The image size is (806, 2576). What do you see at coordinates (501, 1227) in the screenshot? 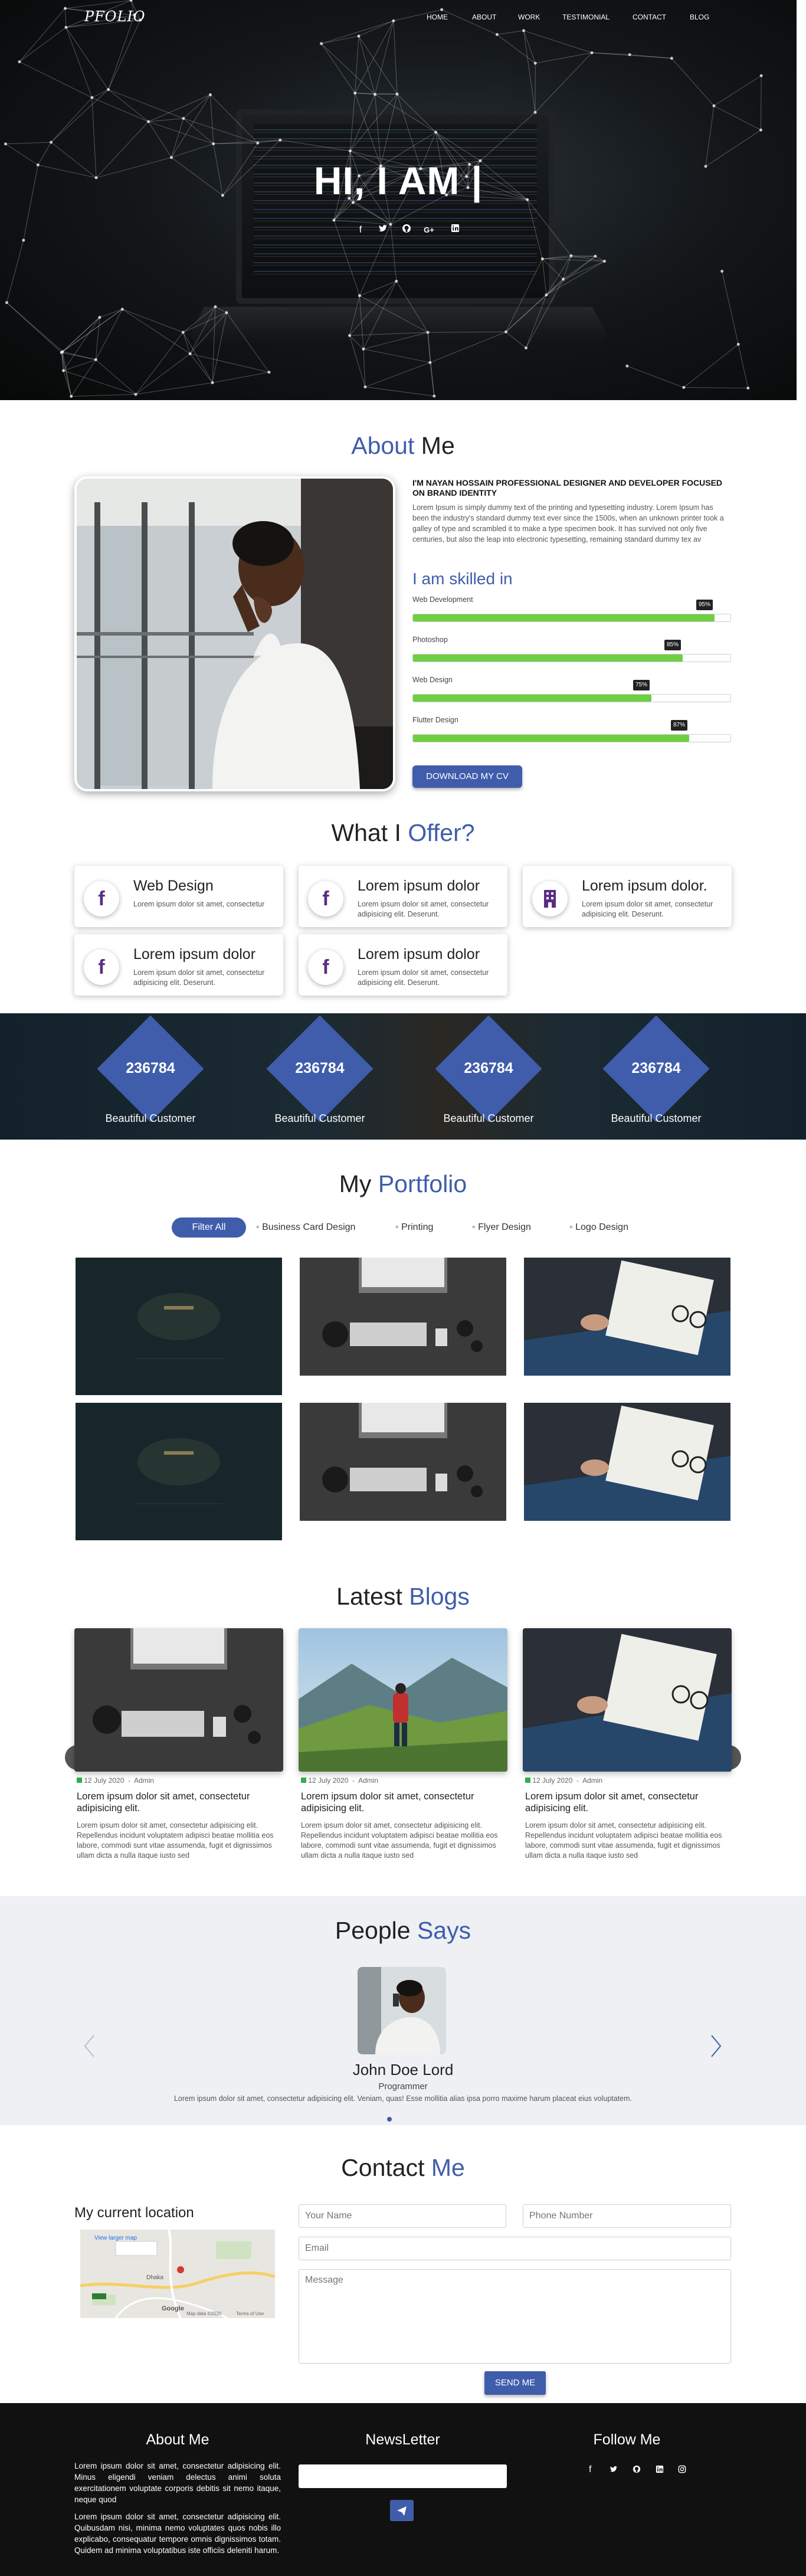
I see `filter-flyer-design: ◦ Flyer Design` at bounding box center [501, 1227].